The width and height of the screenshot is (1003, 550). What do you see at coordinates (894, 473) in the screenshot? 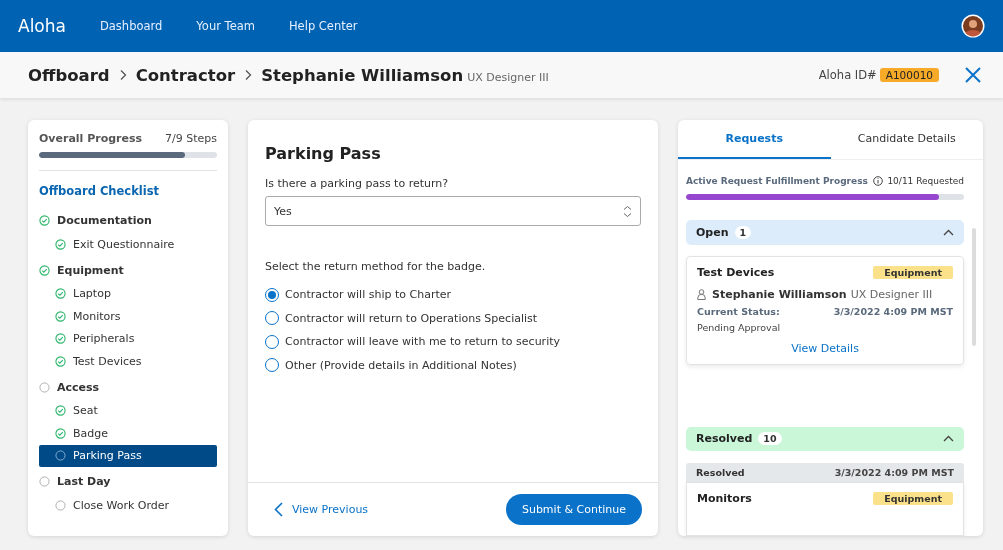
I see `resolved-date: 3/3/2022 4:09 PM MST` at bounding box center [894, 473].